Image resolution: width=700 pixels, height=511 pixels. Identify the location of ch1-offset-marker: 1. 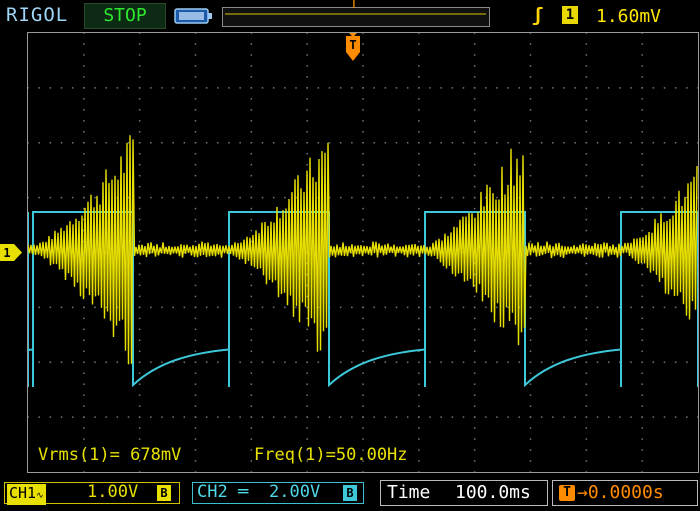
(11, 252).